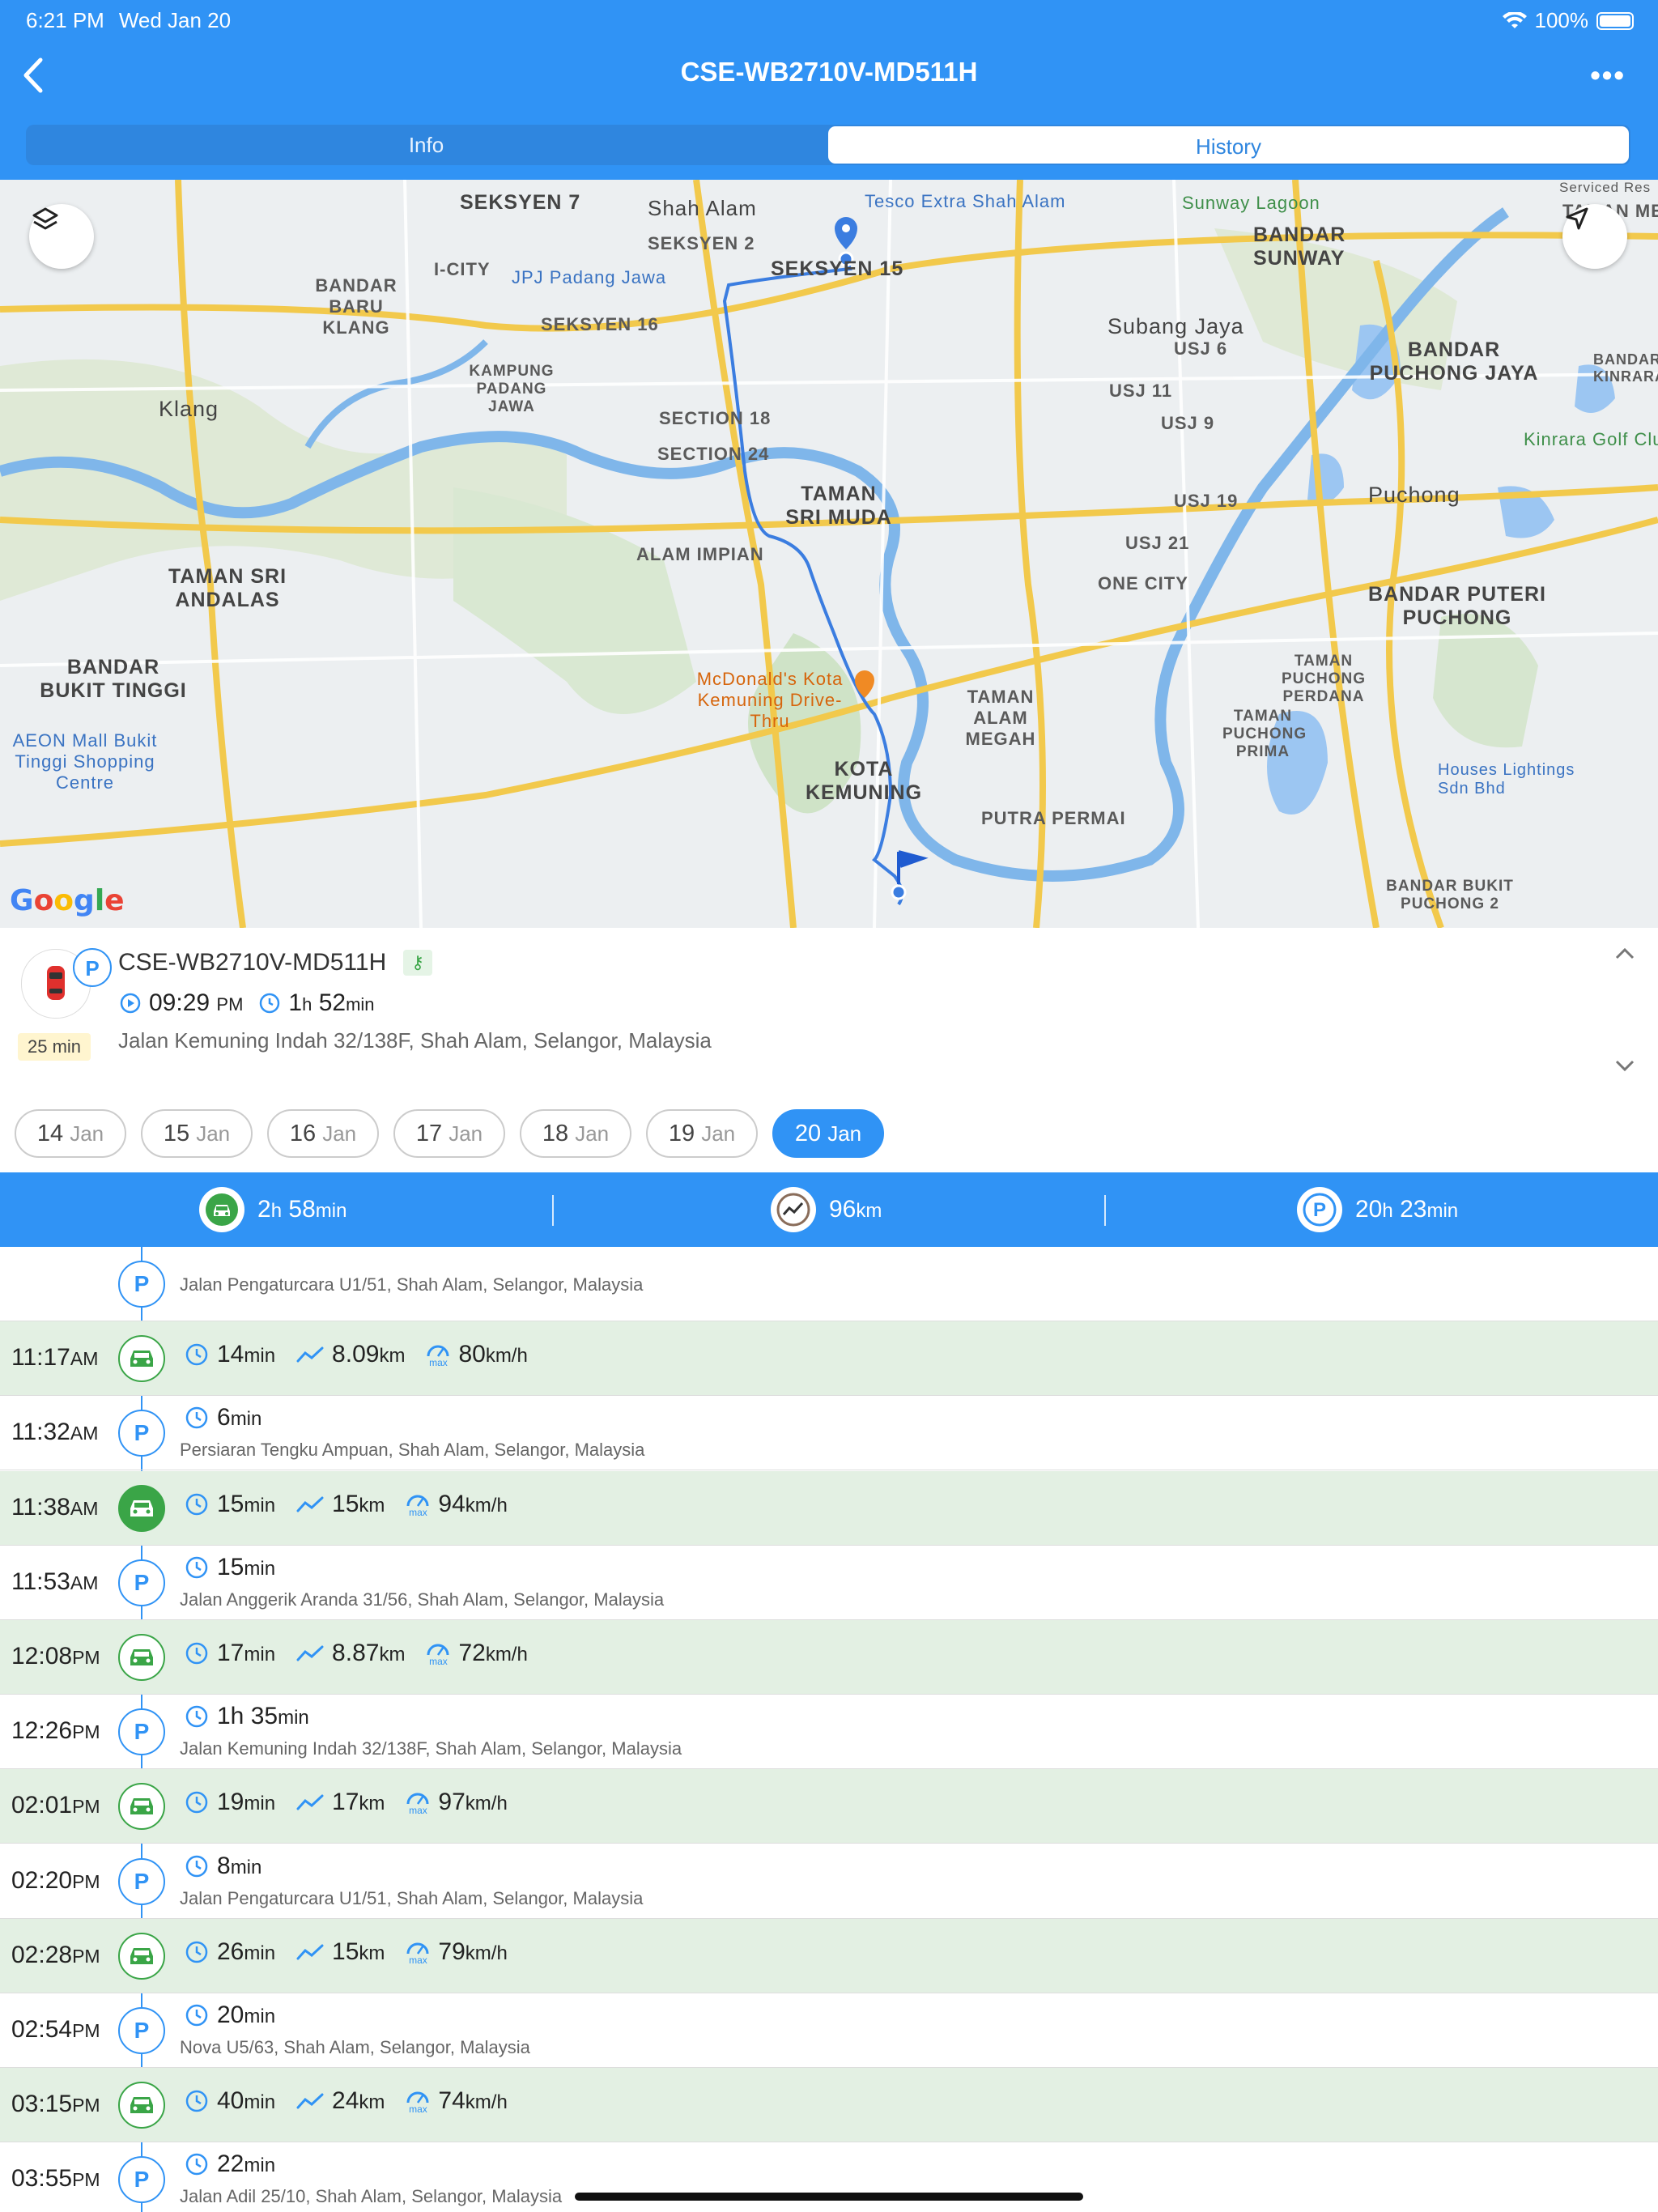  Describe the element at coordinates (240, 2164) in the screenshot. I see `parking-metrics: 22min` at that location.